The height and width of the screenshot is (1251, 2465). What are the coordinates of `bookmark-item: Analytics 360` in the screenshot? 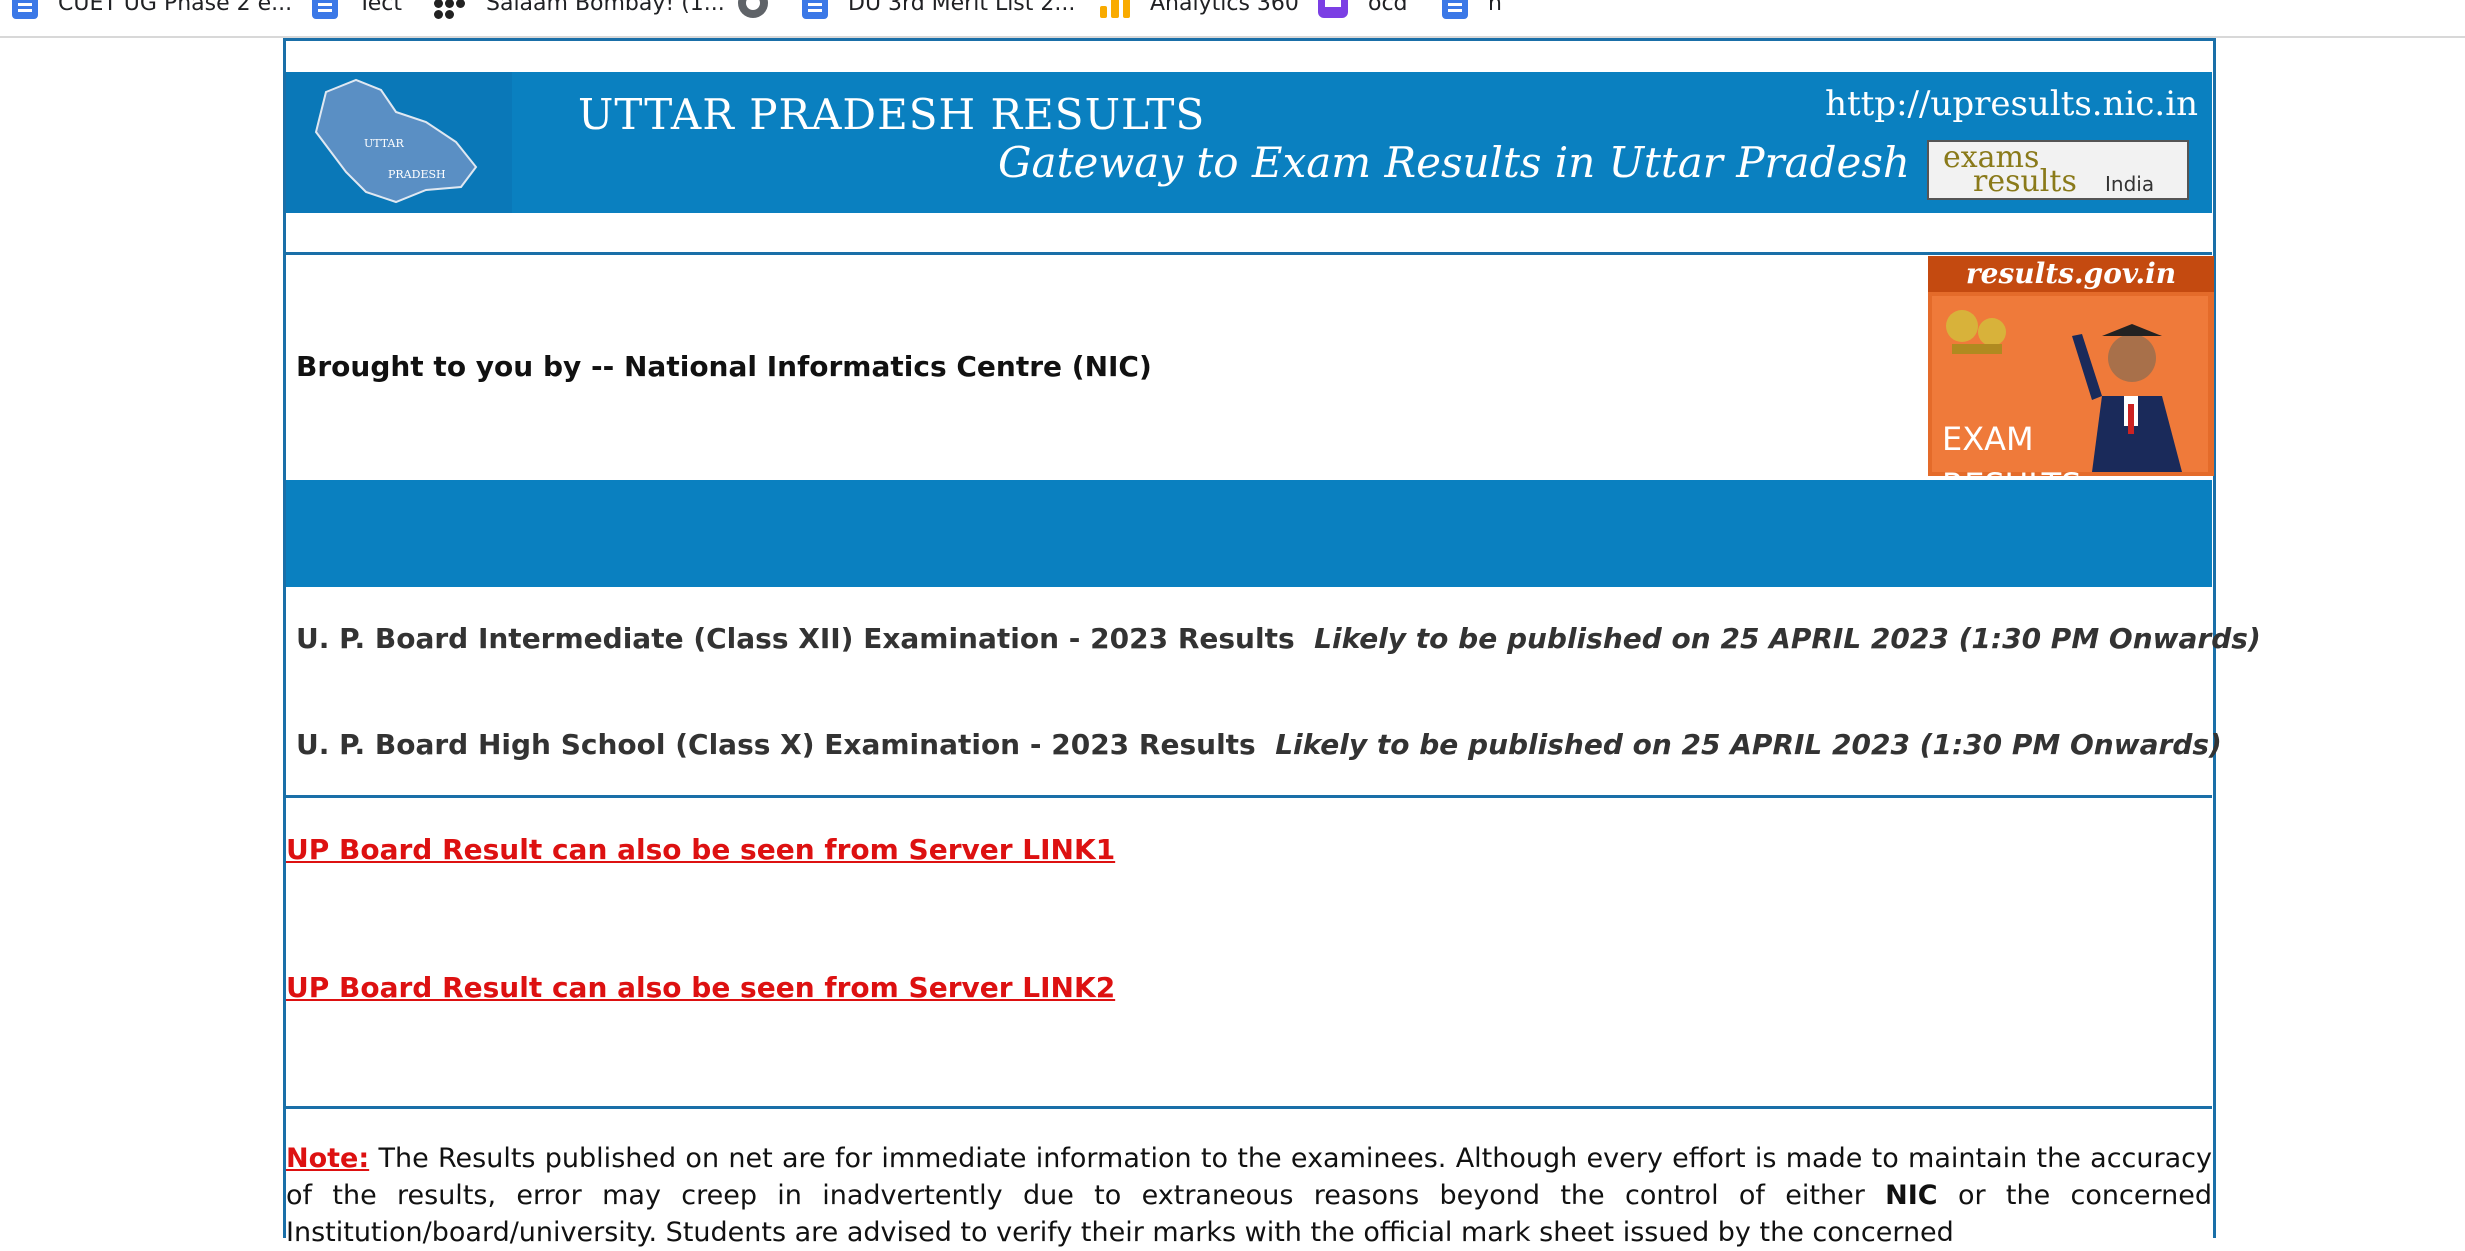 It's located at (1199, 10).